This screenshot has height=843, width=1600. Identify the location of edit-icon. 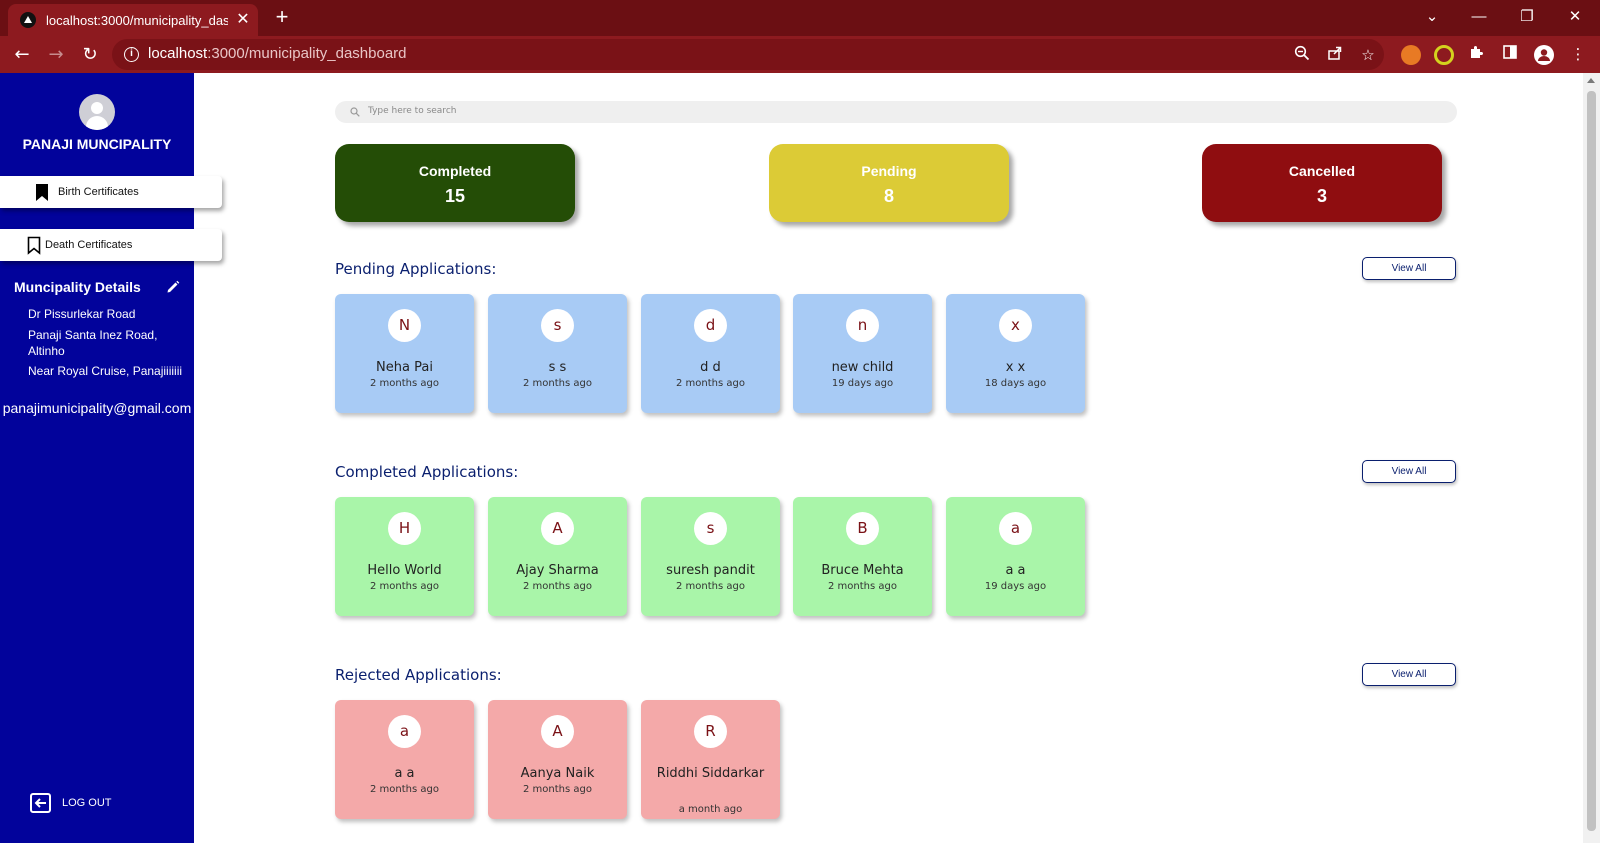
(173, 287).